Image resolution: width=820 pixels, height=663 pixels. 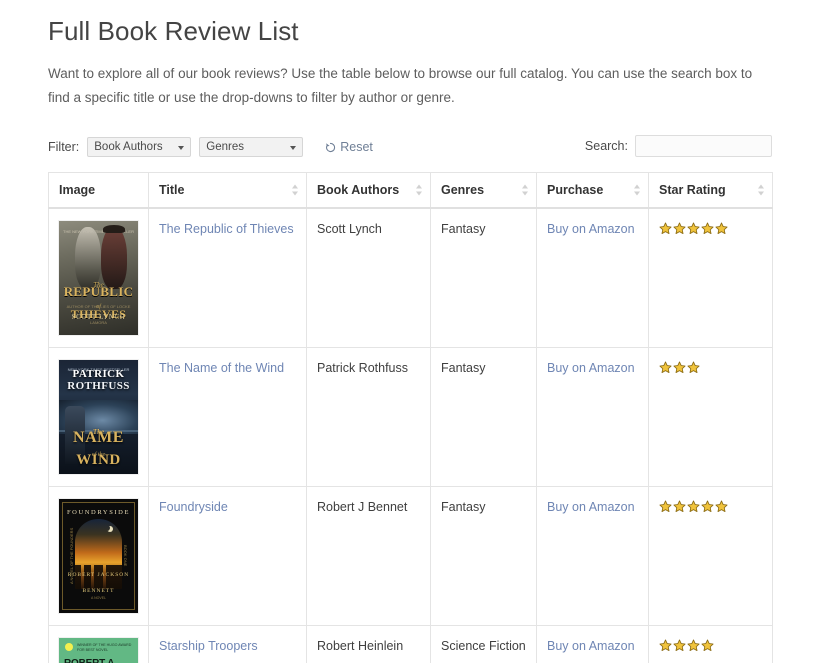 I want to click on column-header-star-rating: Star Rating, so click(x=710, y=190).